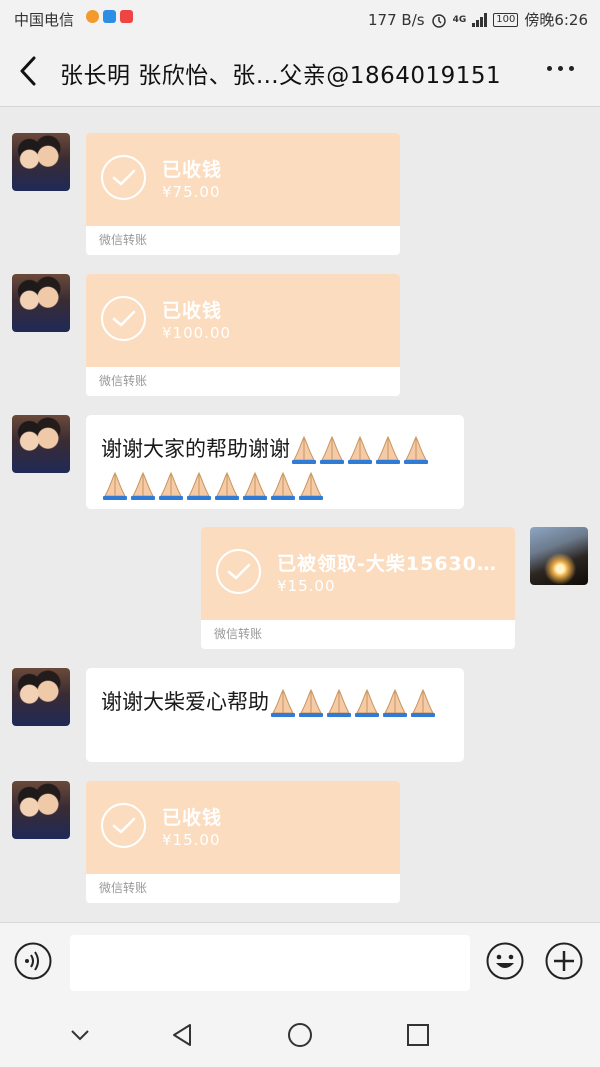 This screenshot has width=600, height=1067. Describe the element at coordinates (281, 76) in the screenshot. I see `chat-title: 张长明 张欣怡、张…父亲@1864019151` at that location.